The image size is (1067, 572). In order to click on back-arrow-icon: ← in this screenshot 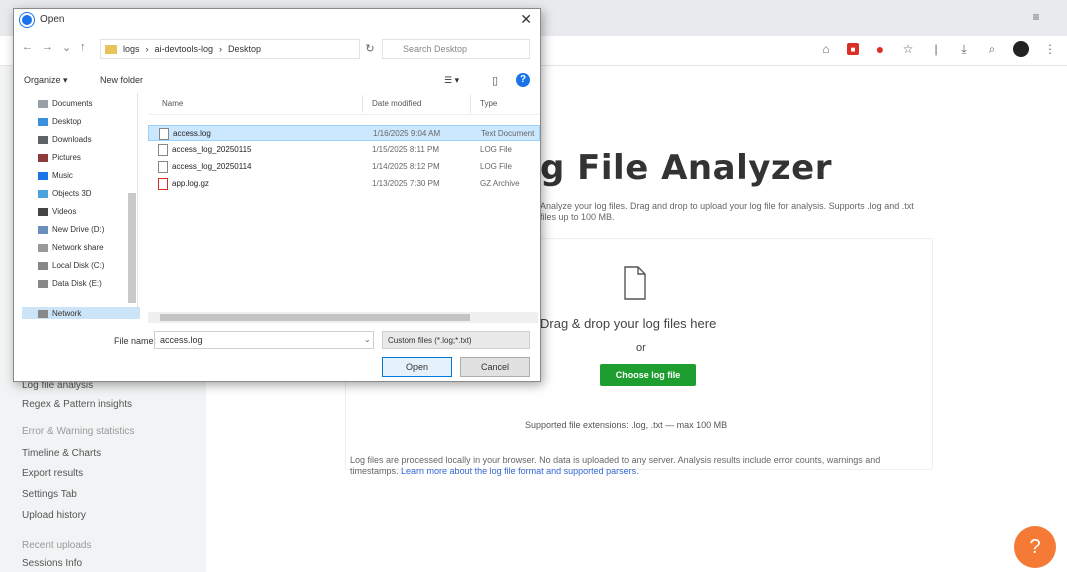, I will do `click(27, 47)`.